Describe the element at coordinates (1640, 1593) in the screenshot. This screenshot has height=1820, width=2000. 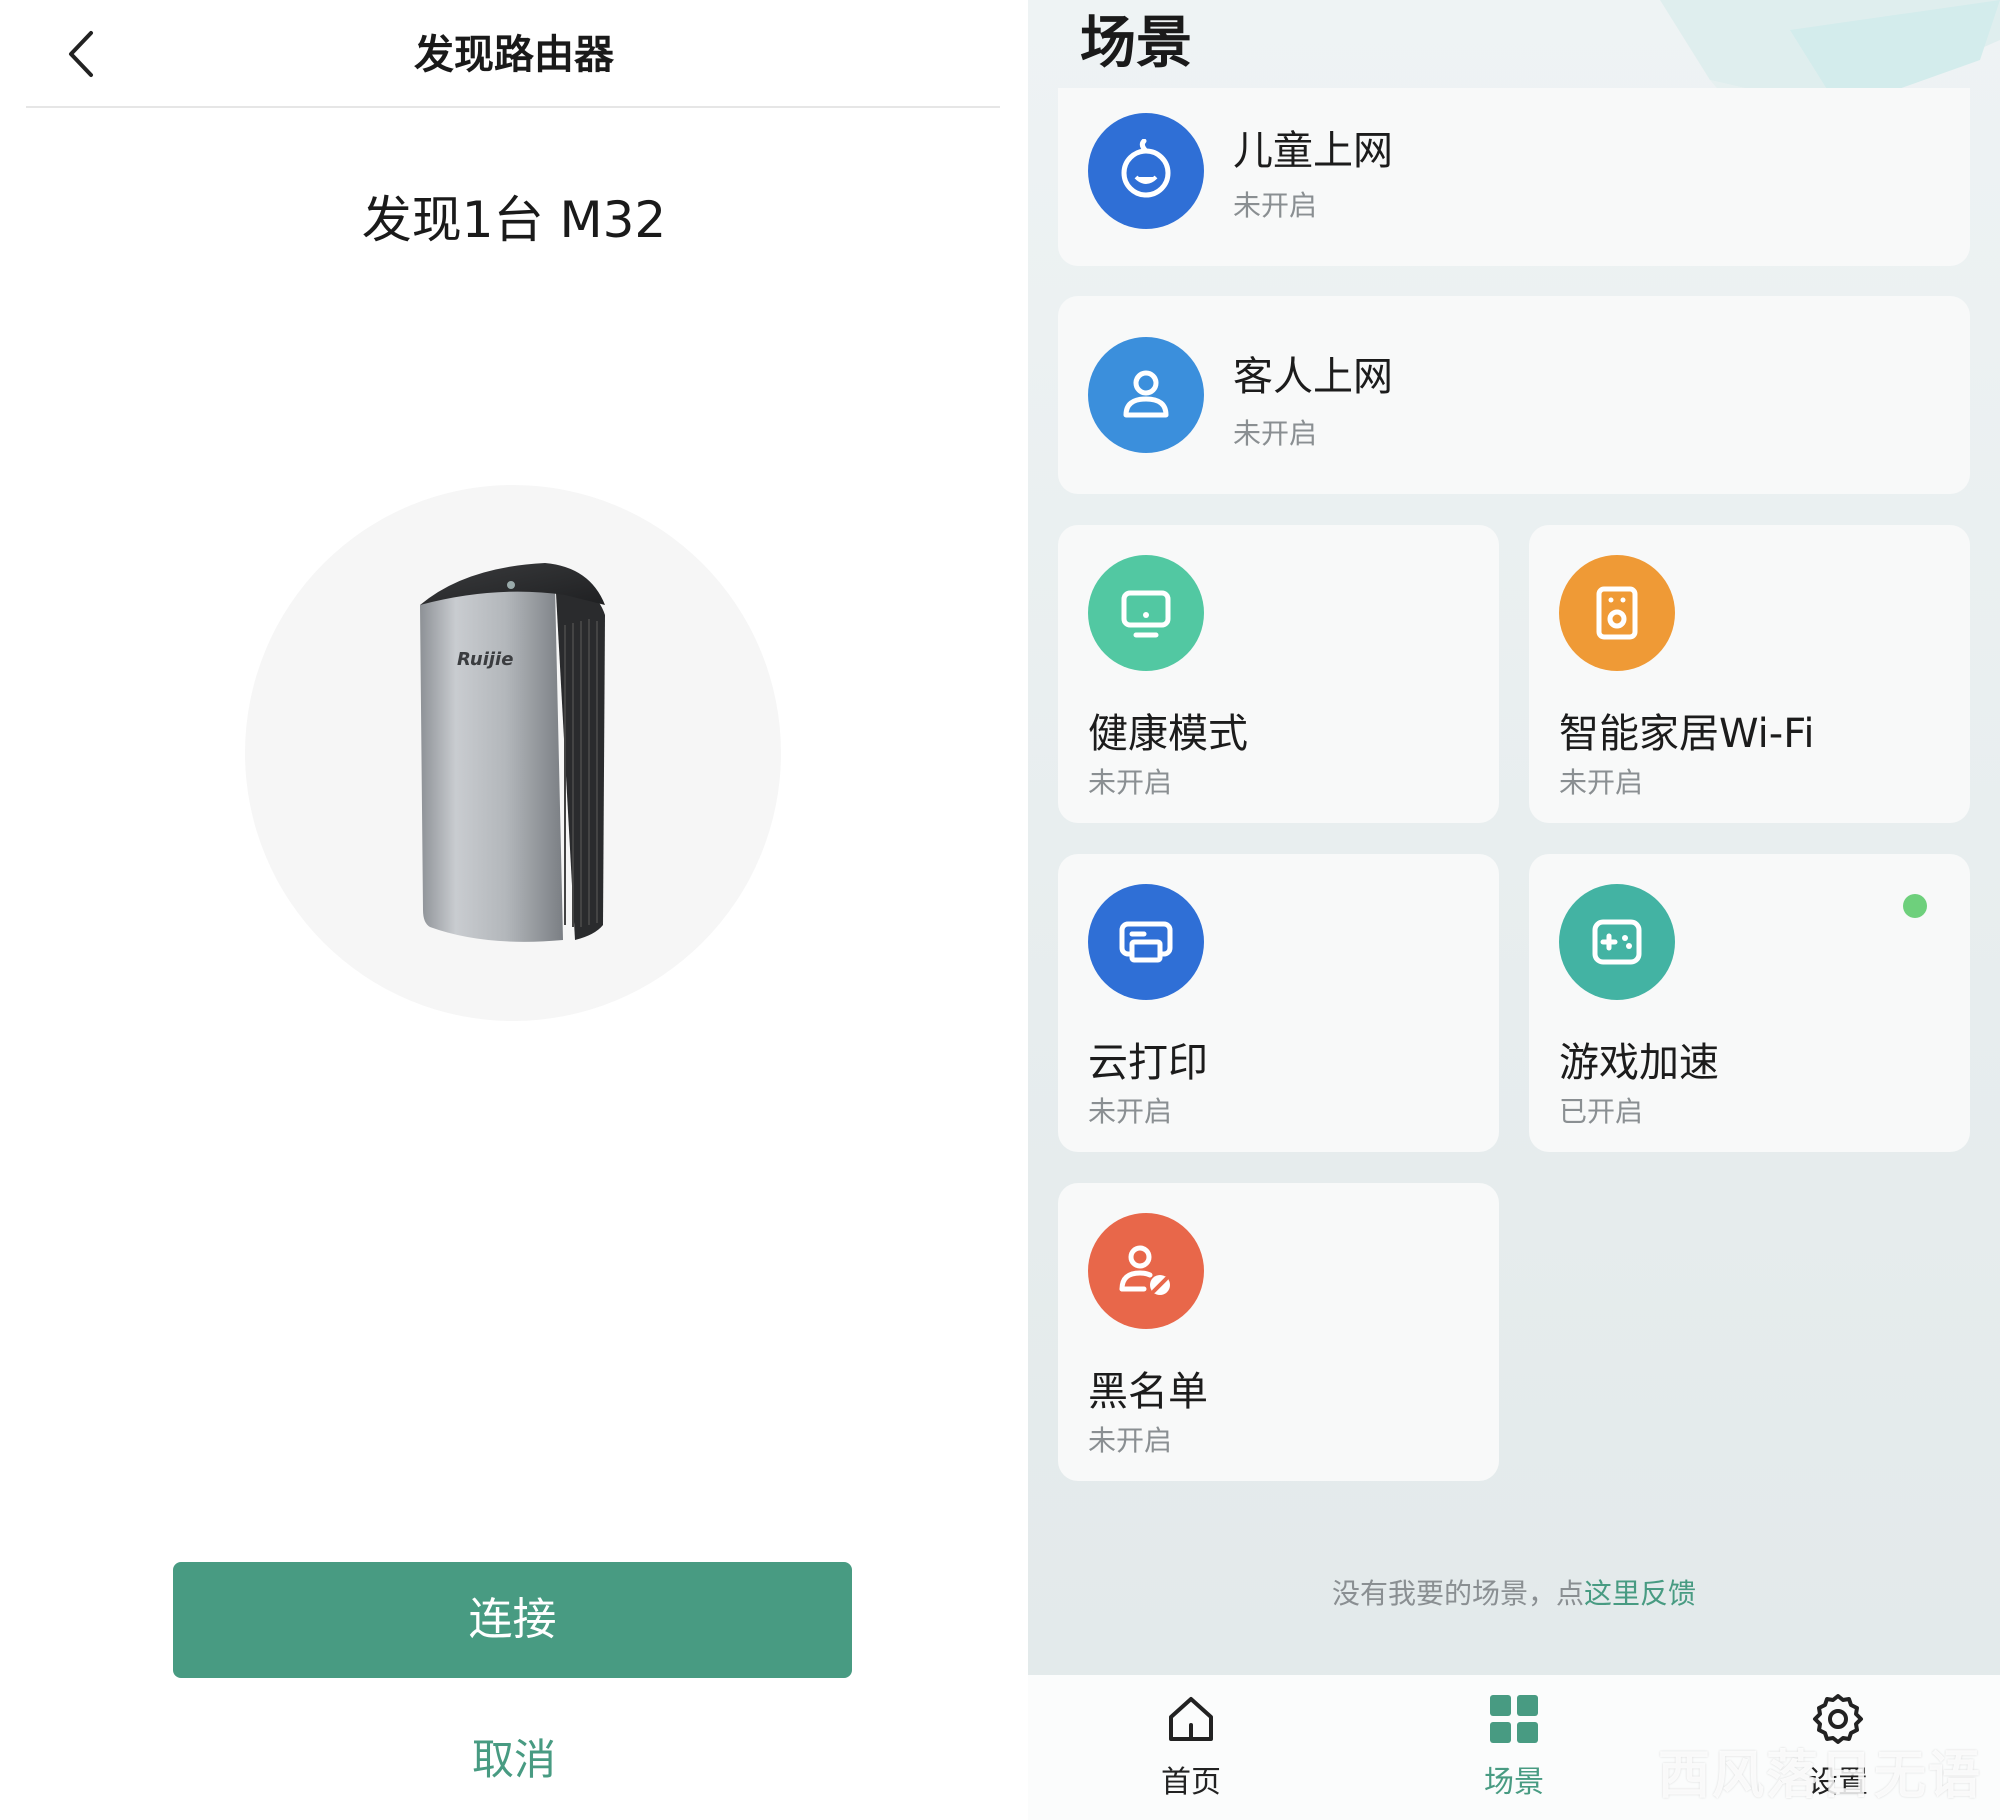
I see `feedback-link: 这里反馈` at that location.